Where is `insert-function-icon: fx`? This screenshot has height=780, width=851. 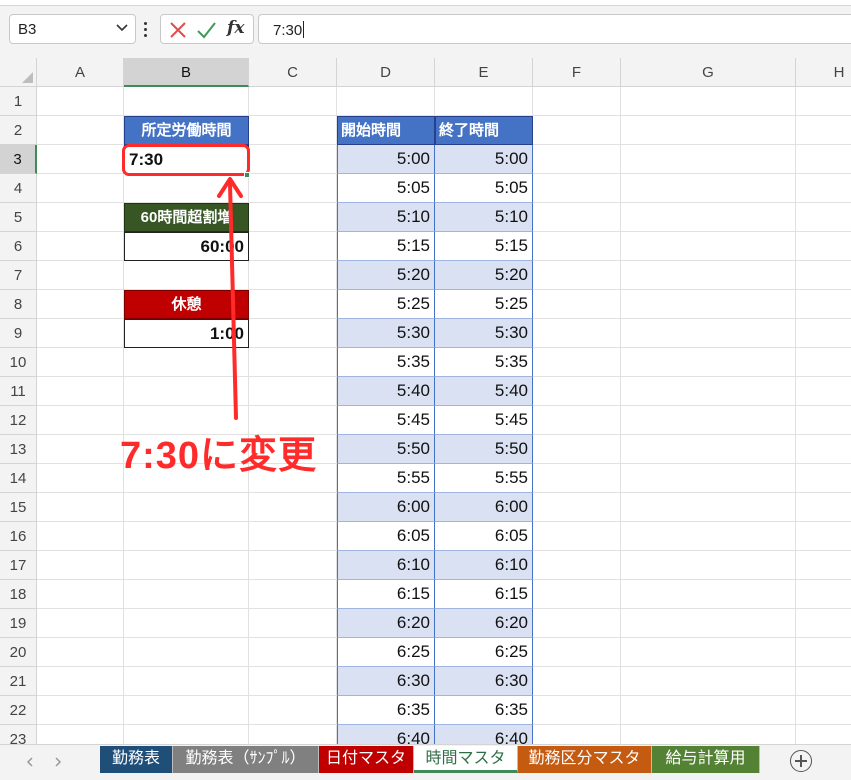
insert-function-icon: fx is located at coordinates (238, 29).